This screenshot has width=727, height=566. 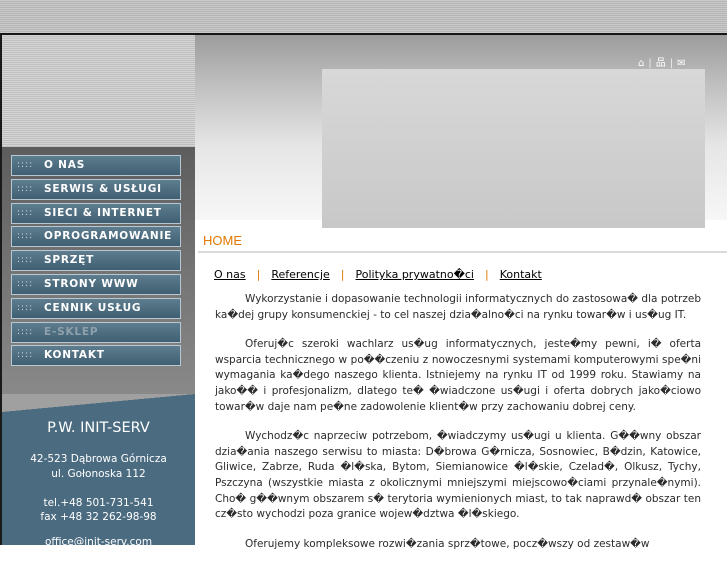 What do you see at coordinates (71, 331) in the screenshot?
I see `nav-item-label: E-SKLEP` at bounding box center [71, 331].